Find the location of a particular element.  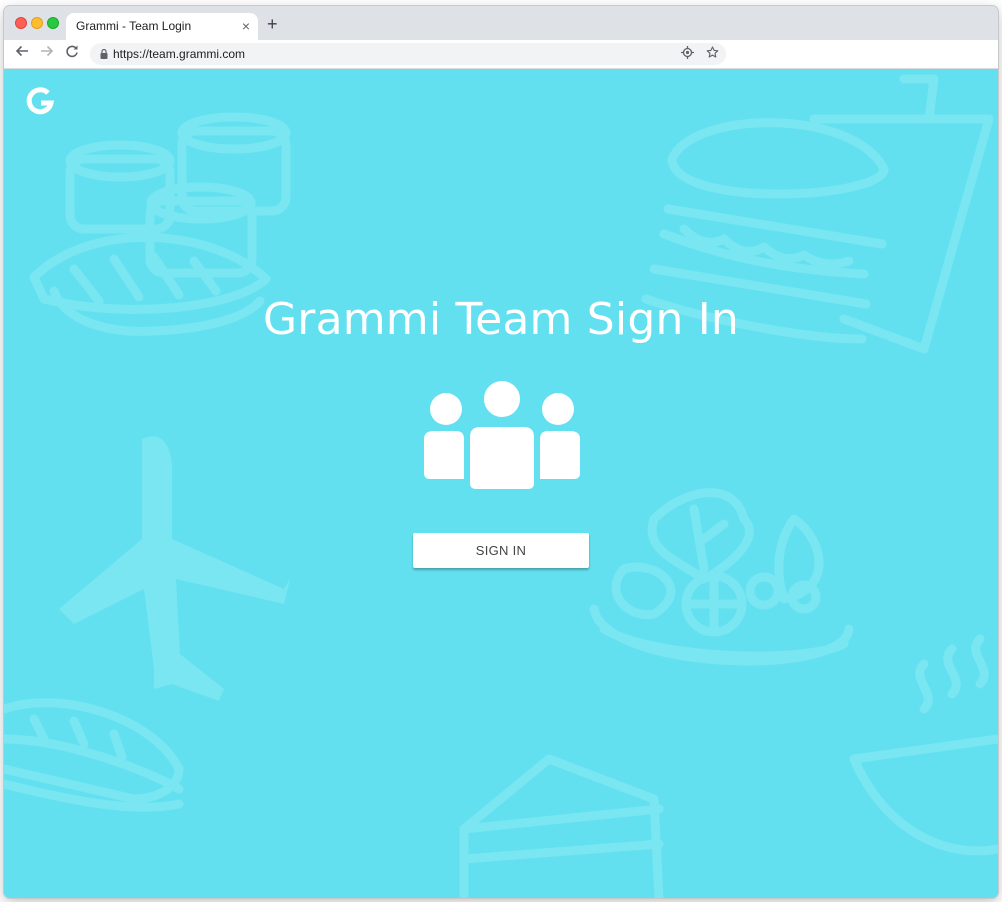

url-text: https://team.grammi.com is located at coordinates (179, 54).